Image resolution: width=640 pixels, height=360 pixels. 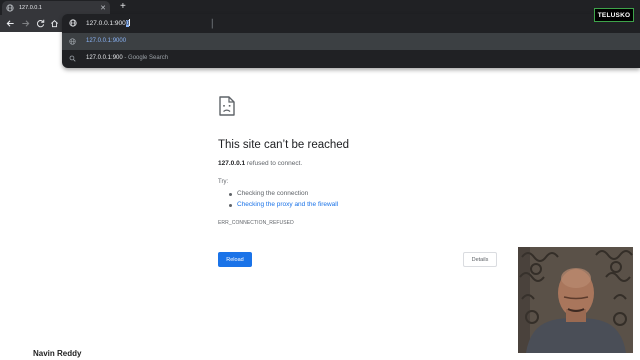 I want to click on sad-page-icon, so click(x=227, y=106).